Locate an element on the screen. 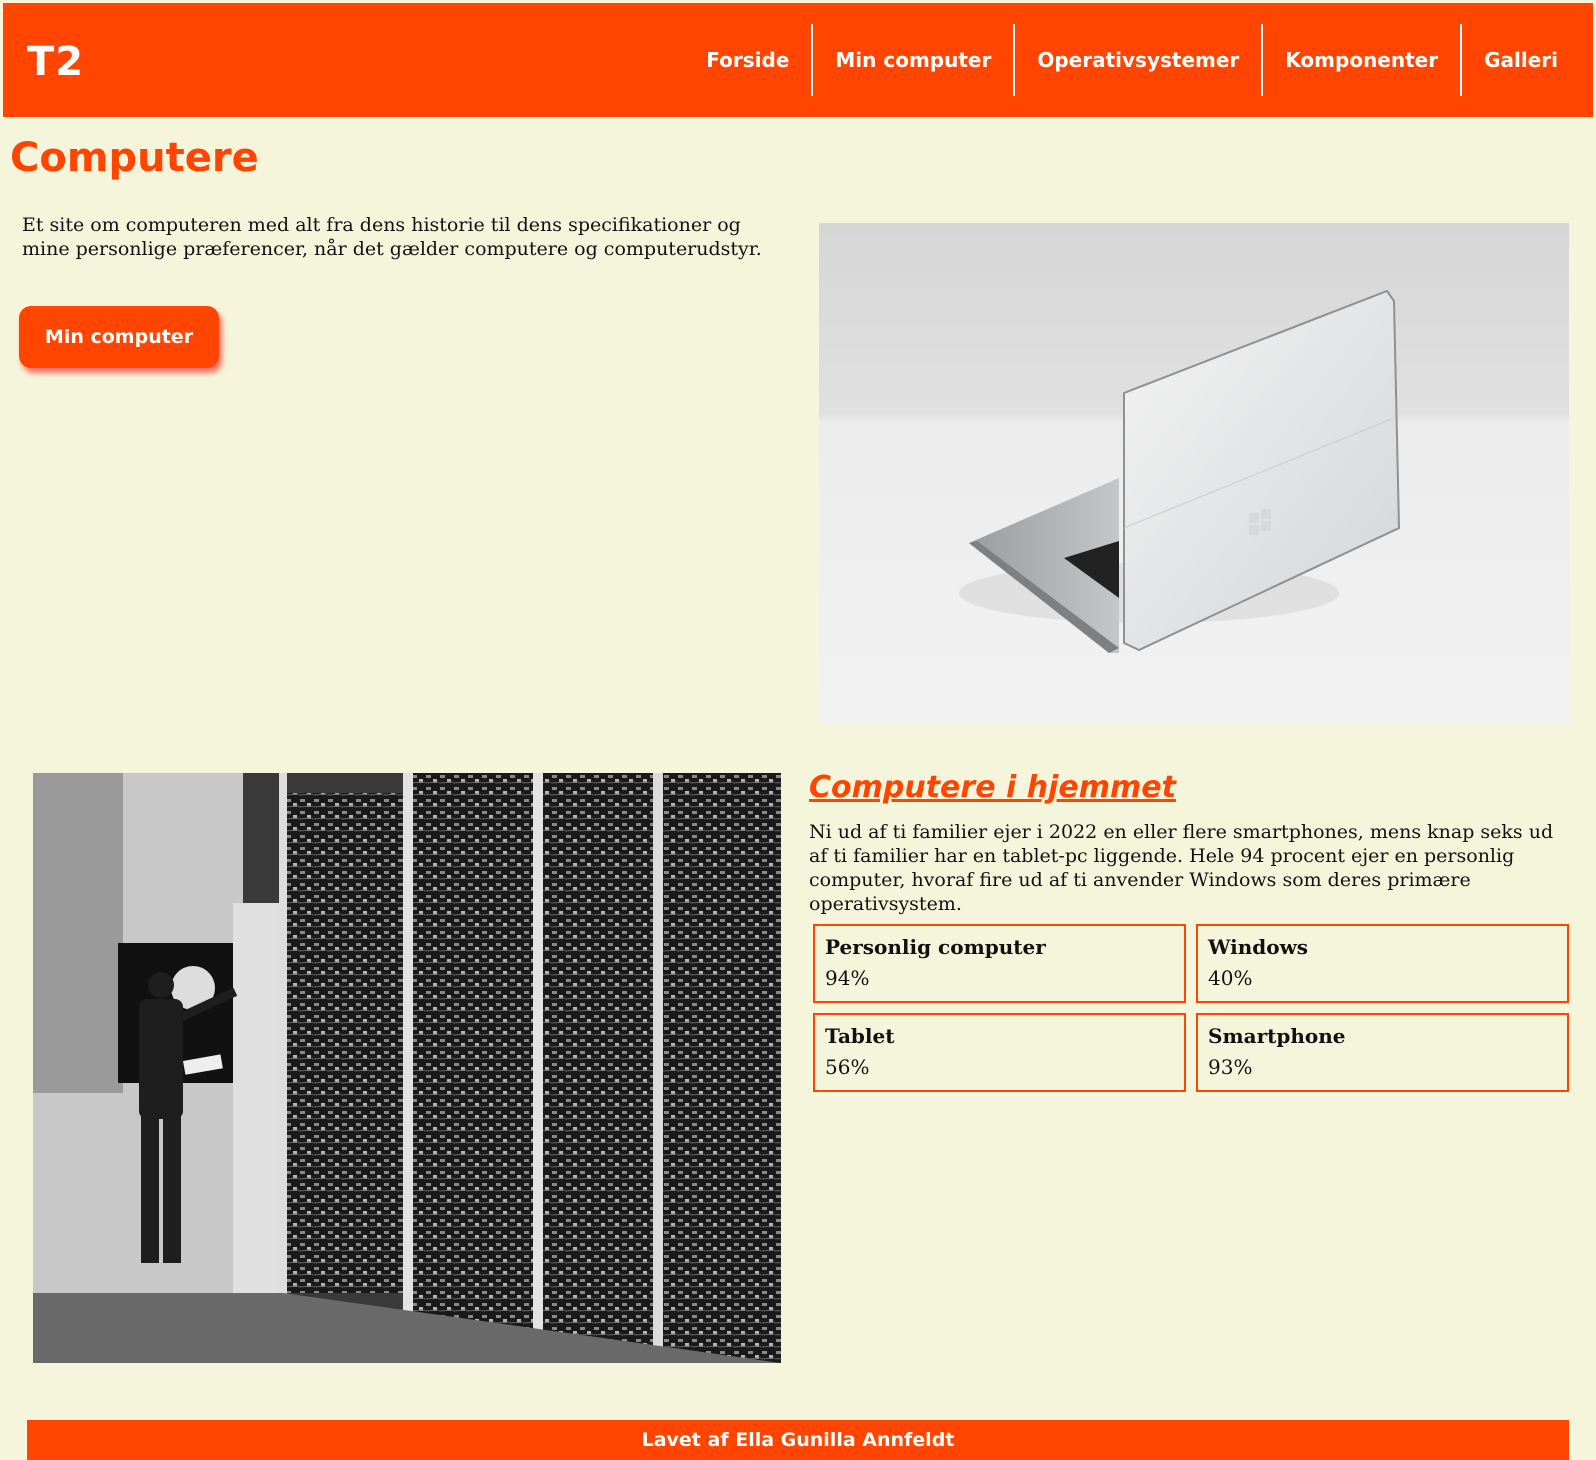 Image resolution: width=1596 pixels, height=1460 pixels. site-footer: Lavet af Ella Gunilla Annfeldt is located at coordinates (798, 1440).